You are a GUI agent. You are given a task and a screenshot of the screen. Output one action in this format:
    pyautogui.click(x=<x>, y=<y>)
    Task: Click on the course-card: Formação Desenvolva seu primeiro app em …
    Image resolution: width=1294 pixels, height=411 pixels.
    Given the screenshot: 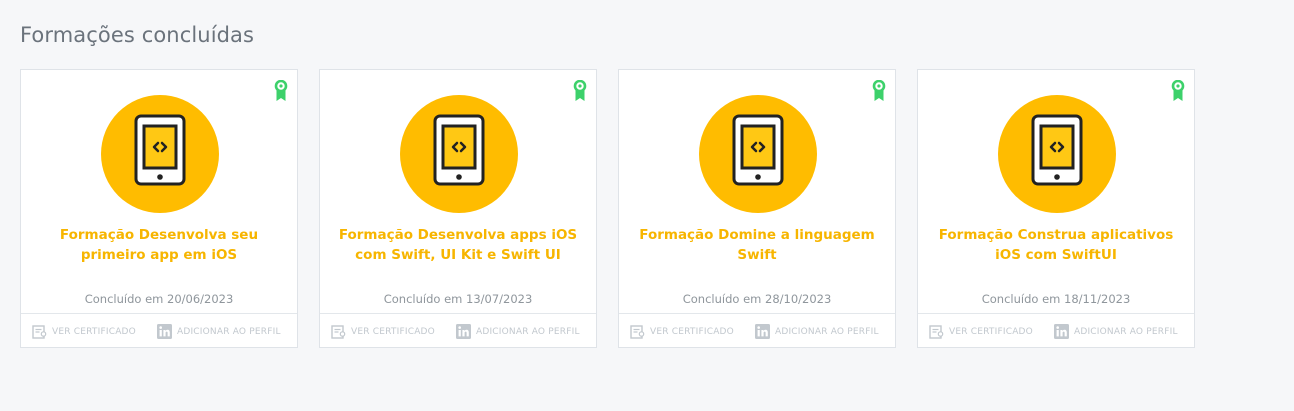 What is the action you would take?
    pyautogui.click(x=159, y=208)
    